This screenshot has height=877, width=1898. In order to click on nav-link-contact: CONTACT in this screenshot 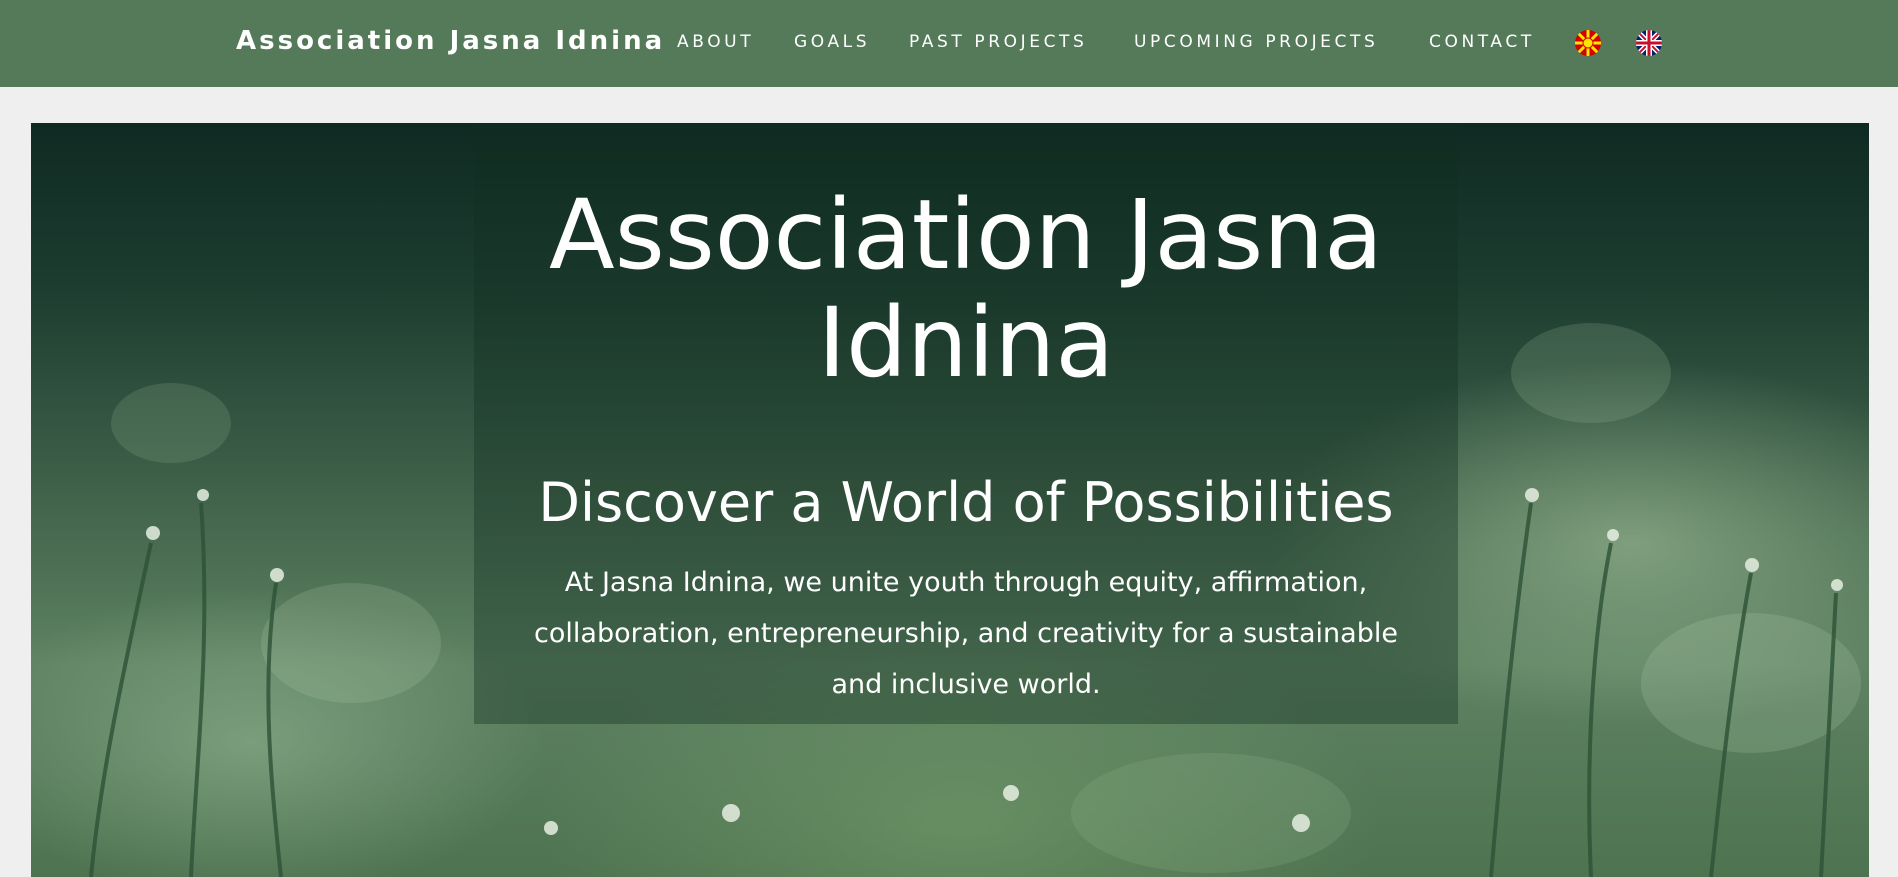, I will do `click(1482, 42)`.